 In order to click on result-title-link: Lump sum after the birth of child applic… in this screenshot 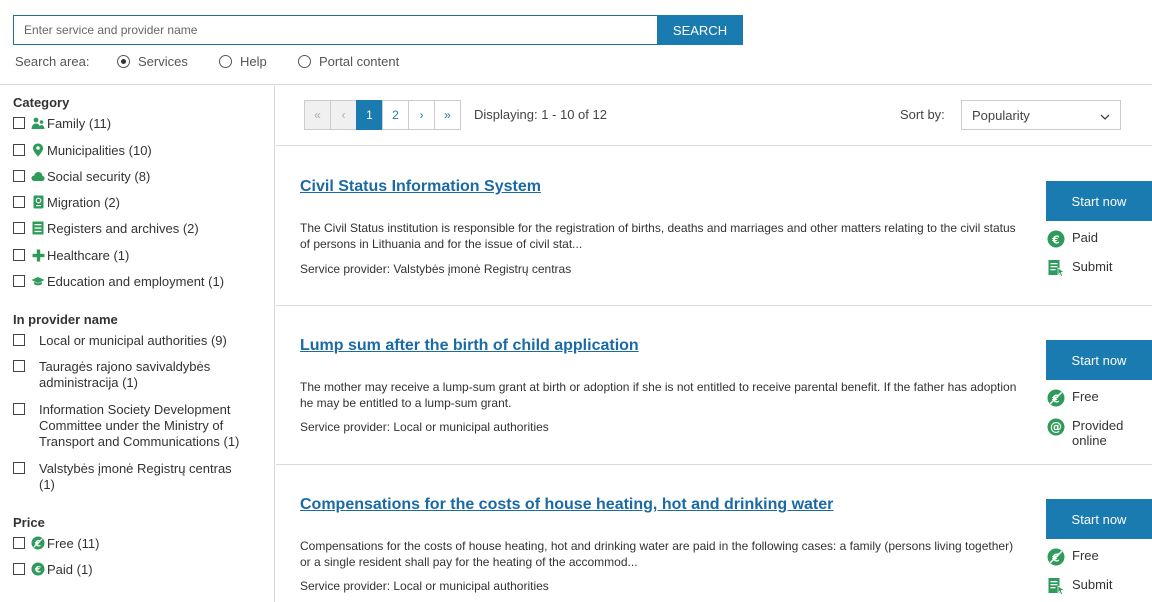, I will do `click(469, 346)`.